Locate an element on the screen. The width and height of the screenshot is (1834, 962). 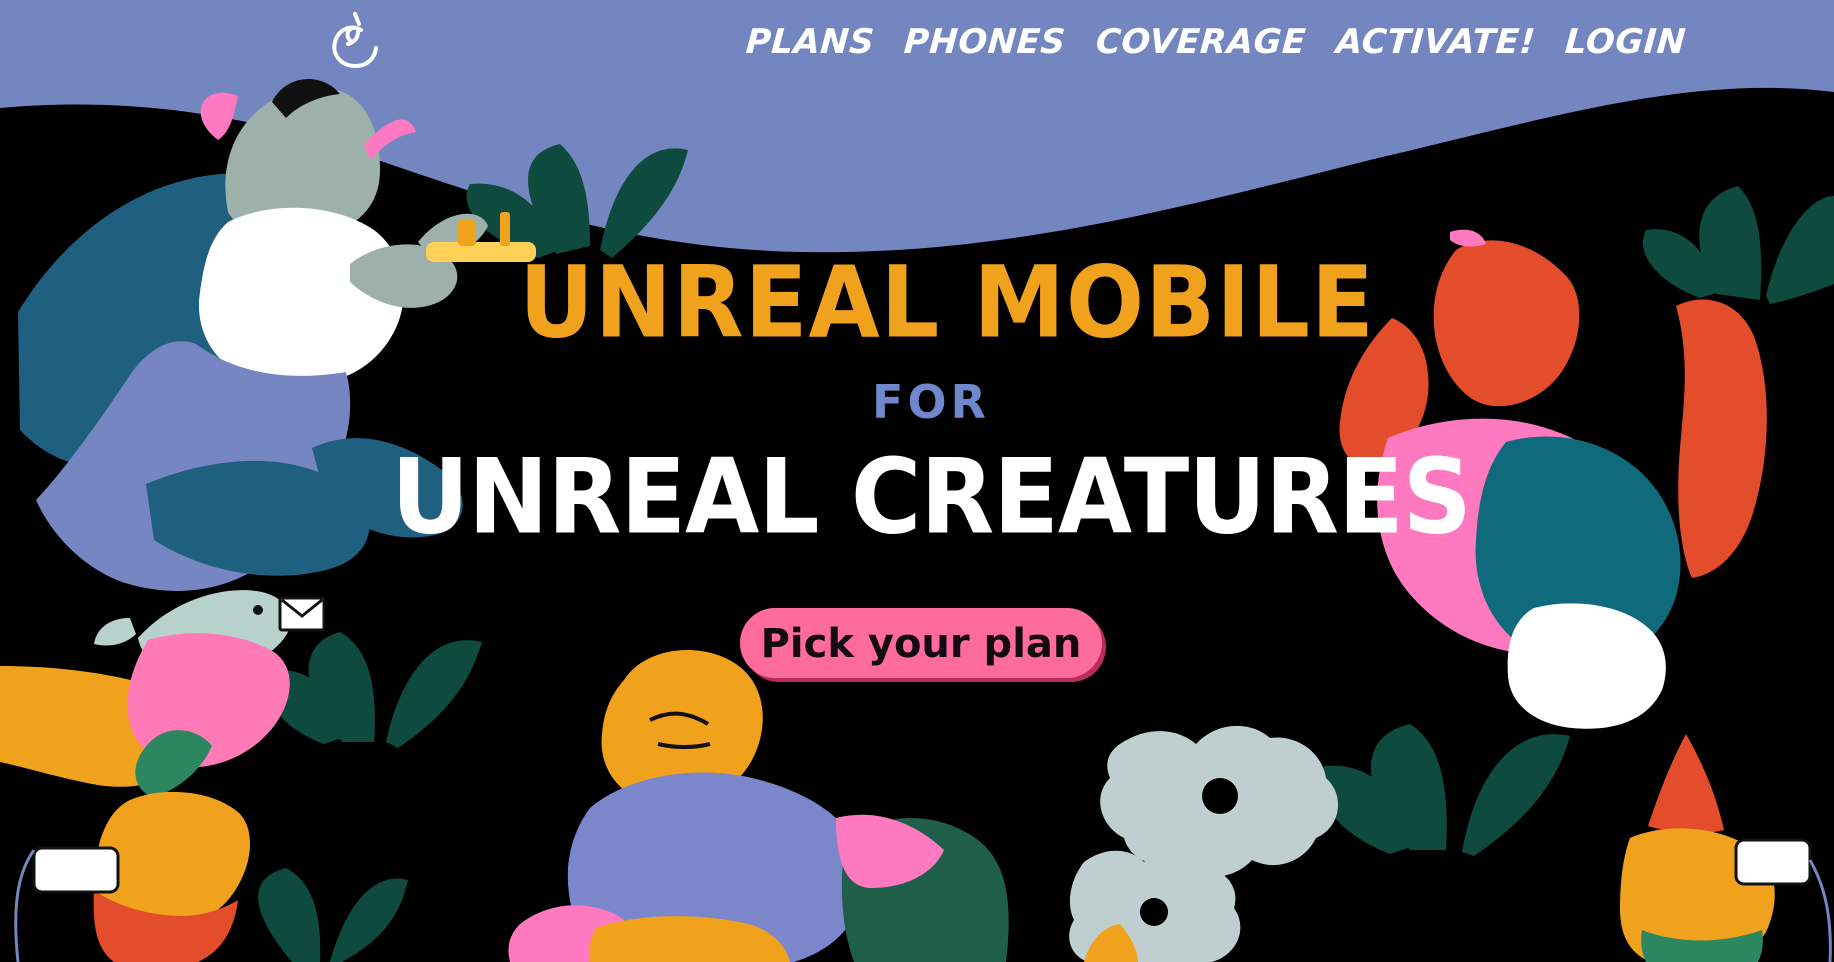
unicorn-logo-icon-svg is located at coordinates (355, 40).